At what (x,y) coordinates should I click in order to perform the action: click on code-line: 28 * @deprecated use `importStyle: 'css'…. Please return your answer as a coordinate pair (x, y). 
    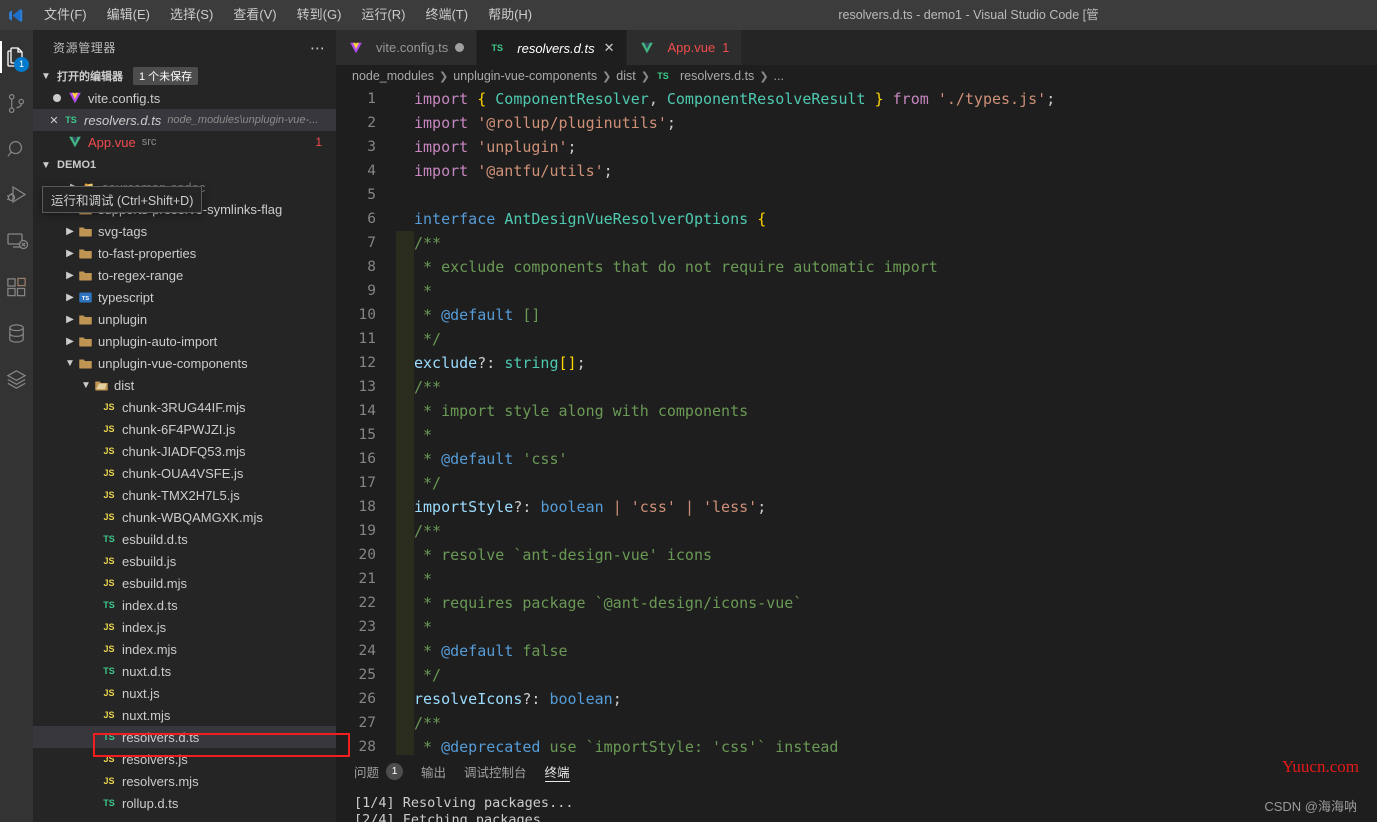
    Looking at the image, I should click on (856, 745).